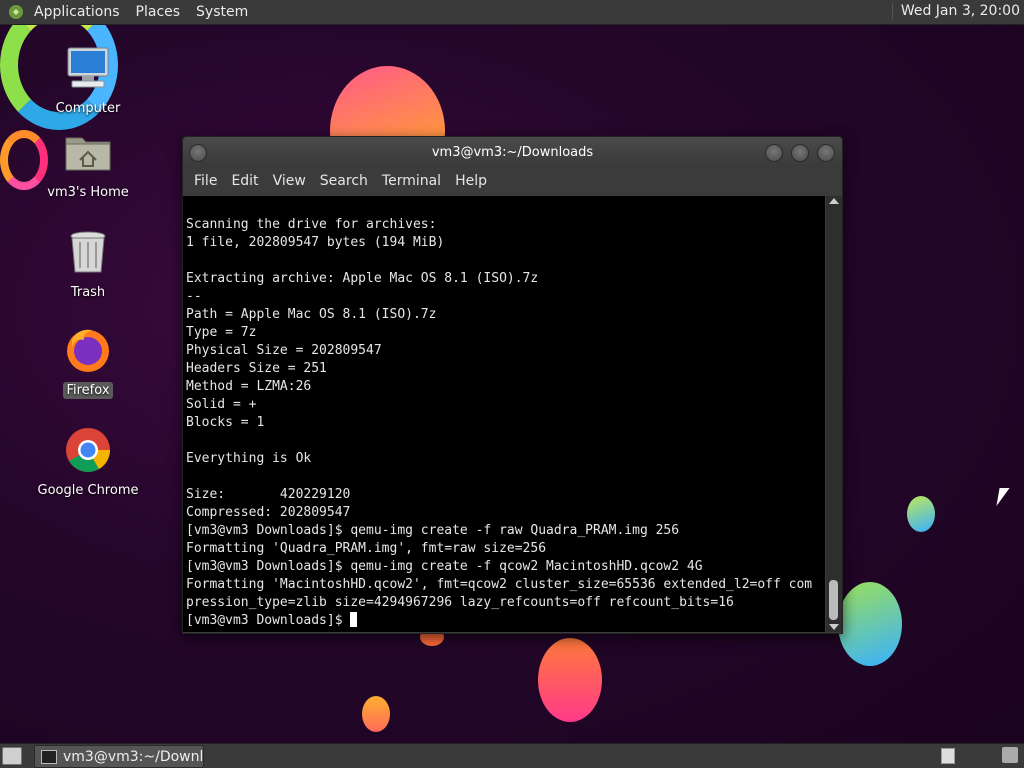  I want to click on window-titlebar: vm3@vm3:~/Downloads, so click(512, 152).